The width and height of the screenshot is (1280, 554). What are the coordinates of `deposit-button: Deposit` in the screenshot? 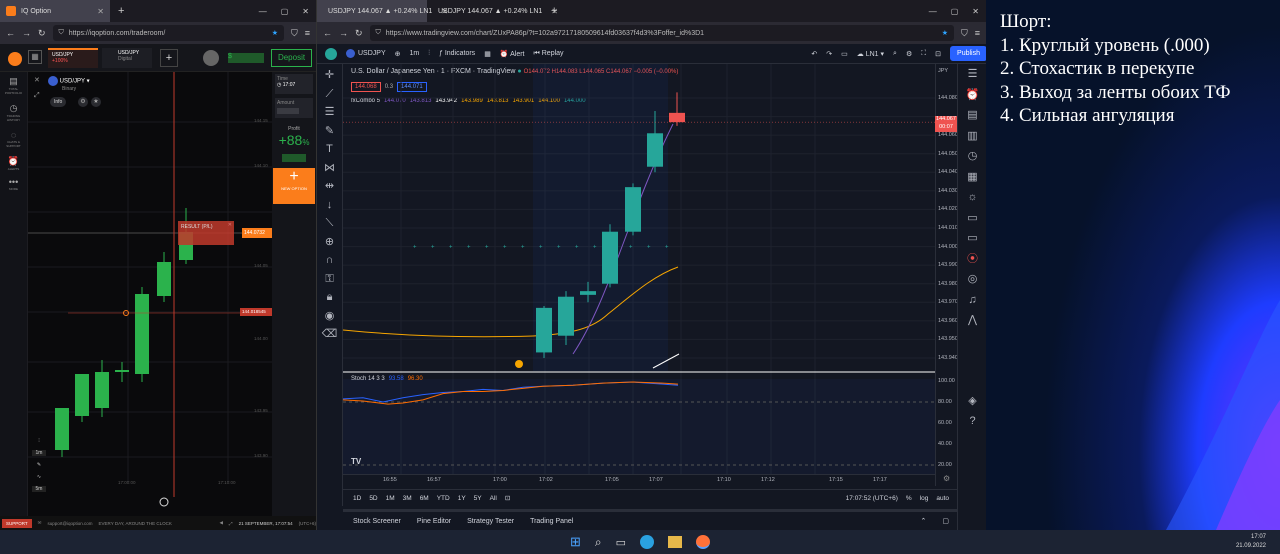 It's located at (291, 58).